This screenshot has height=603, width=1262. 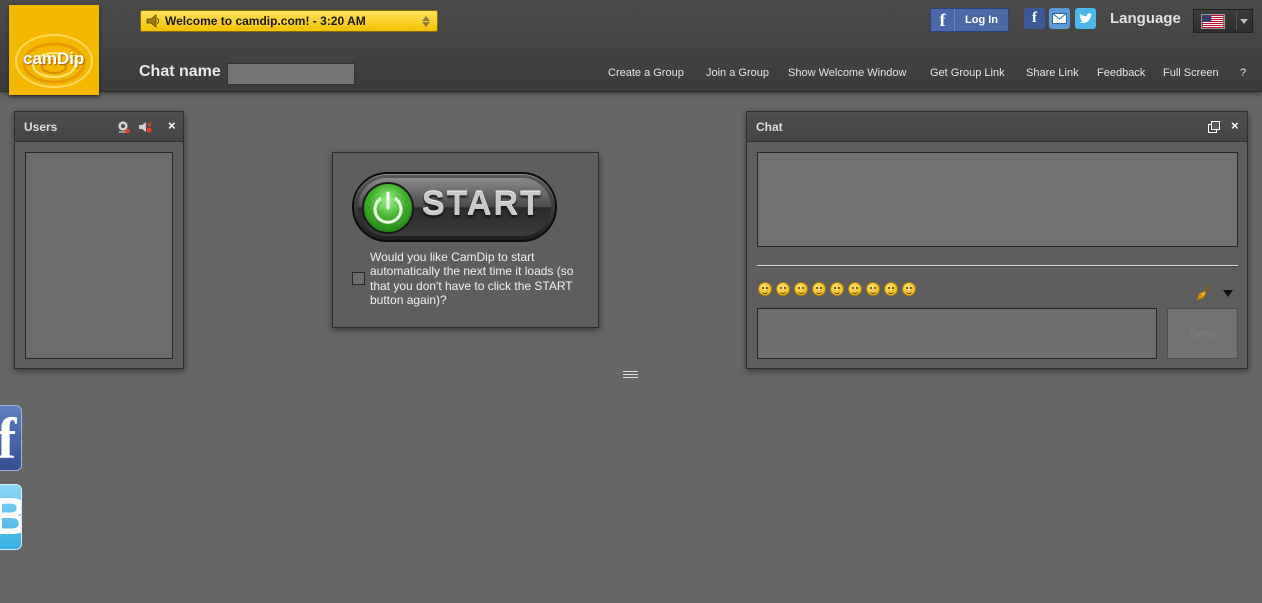 I want to click on us-flag-icon, so click(x=1213, y=21).